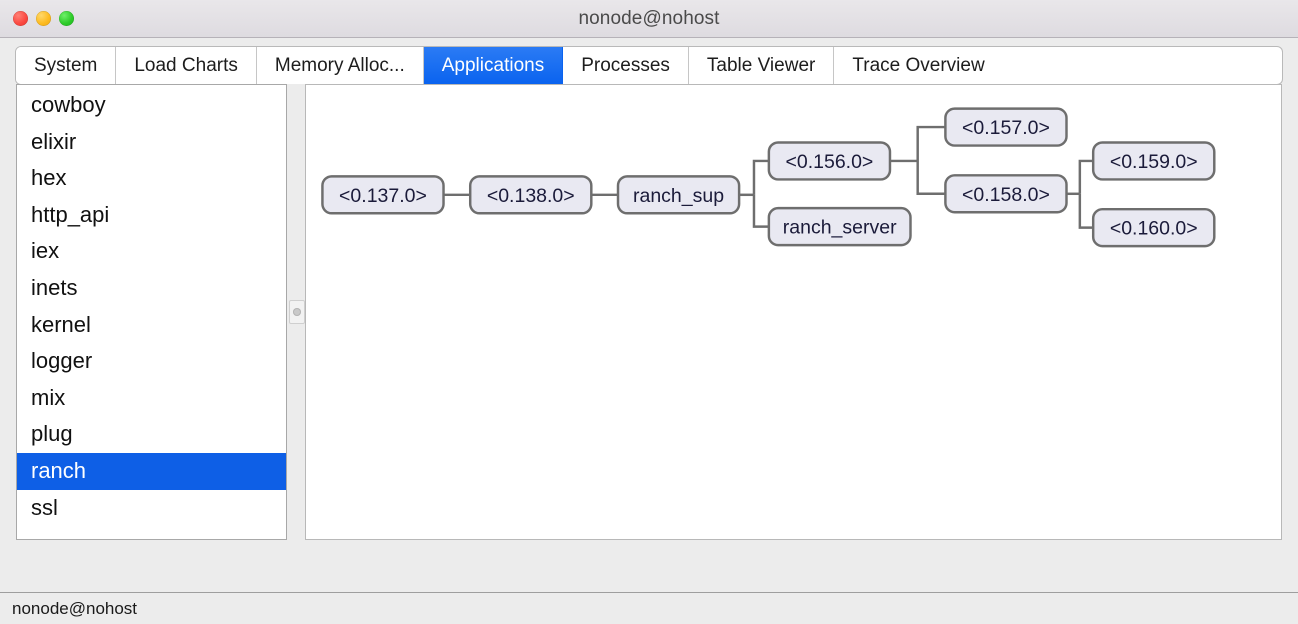 The width and height of the screenshot is (1298, 624). I want to click on title-bar: nonode@nohost, so click(649, 19).